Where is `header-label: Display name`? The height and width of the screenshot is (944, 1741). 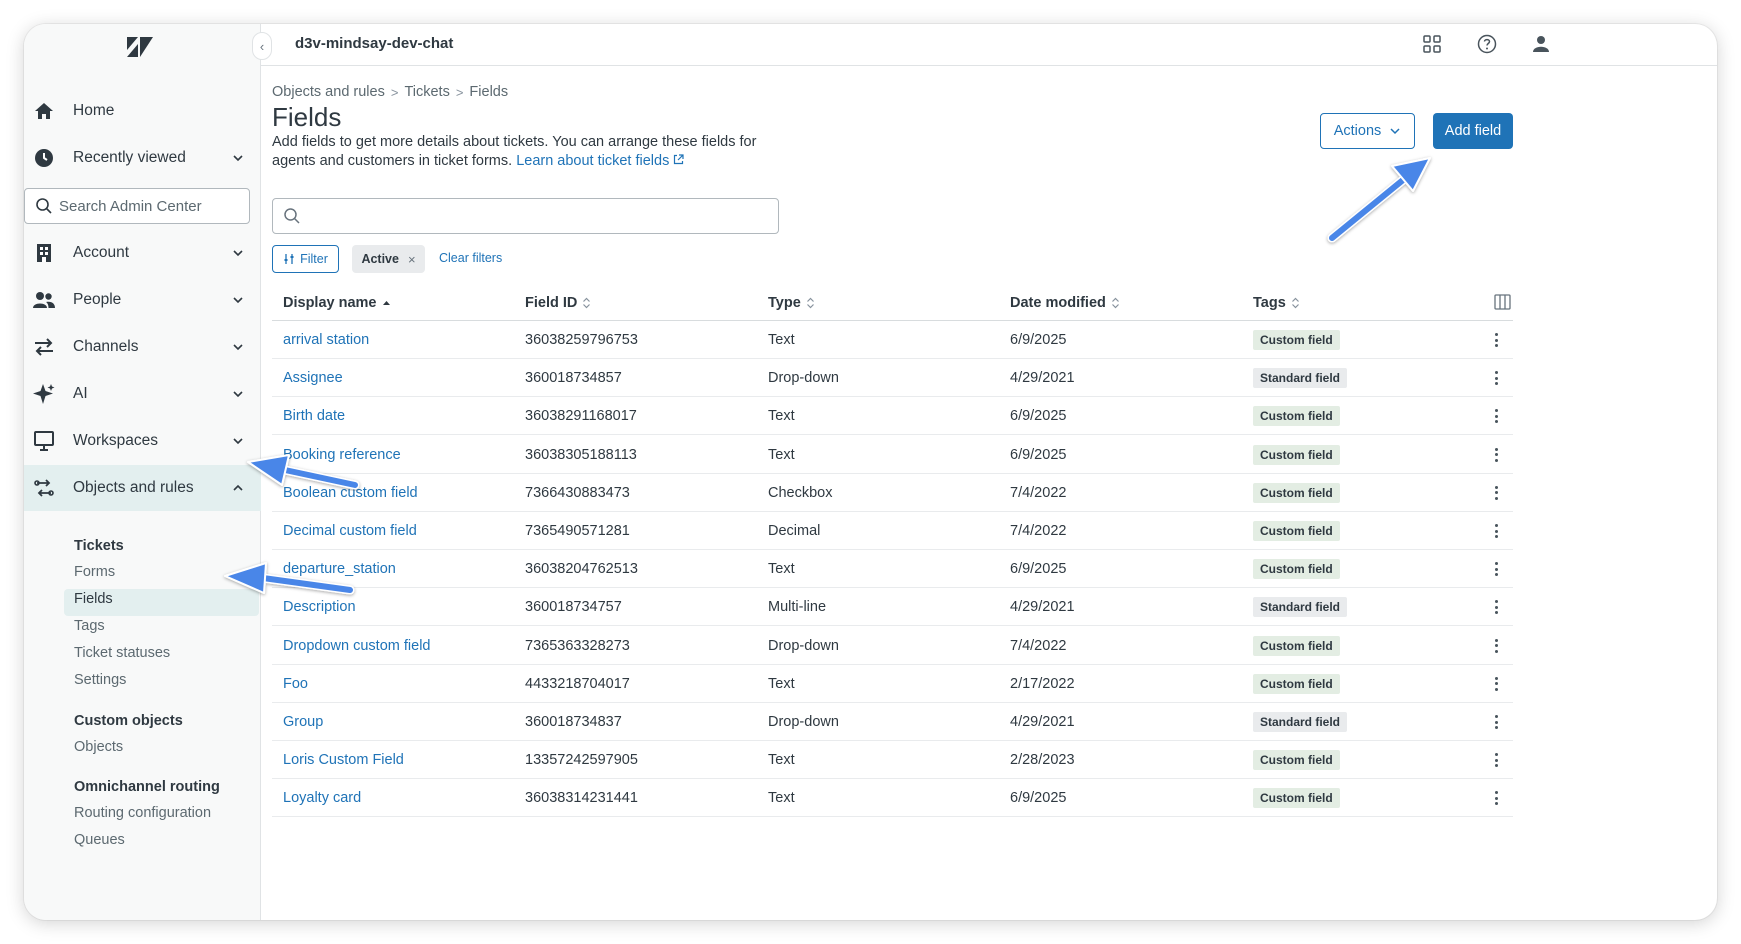 header-label: Display name is located at coordinates (330, 303).